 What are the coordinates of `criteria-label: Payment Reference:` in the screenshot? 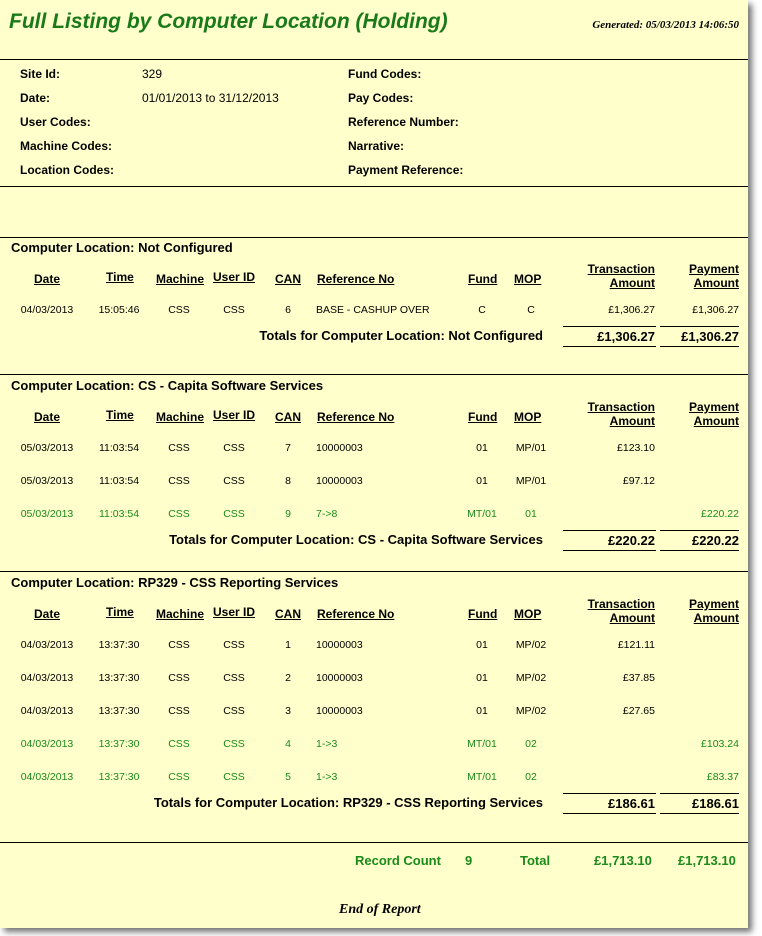 It's located at (406, 170).